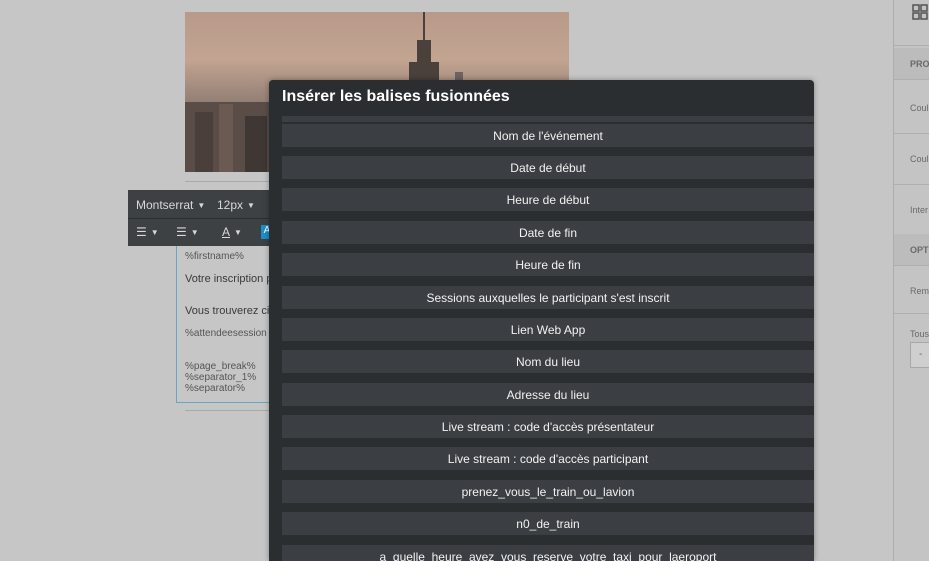  I want to click on label-color-1: Coul, so click(919, 108).